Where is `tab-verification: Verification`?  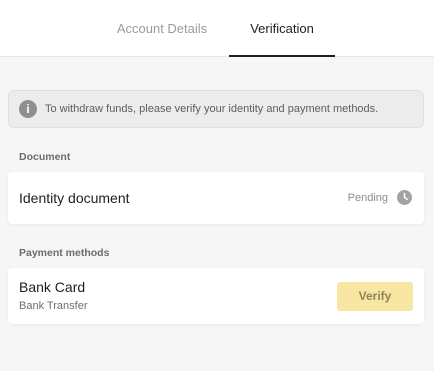
tab-verification: Verification is located at coordinates (282, 28).